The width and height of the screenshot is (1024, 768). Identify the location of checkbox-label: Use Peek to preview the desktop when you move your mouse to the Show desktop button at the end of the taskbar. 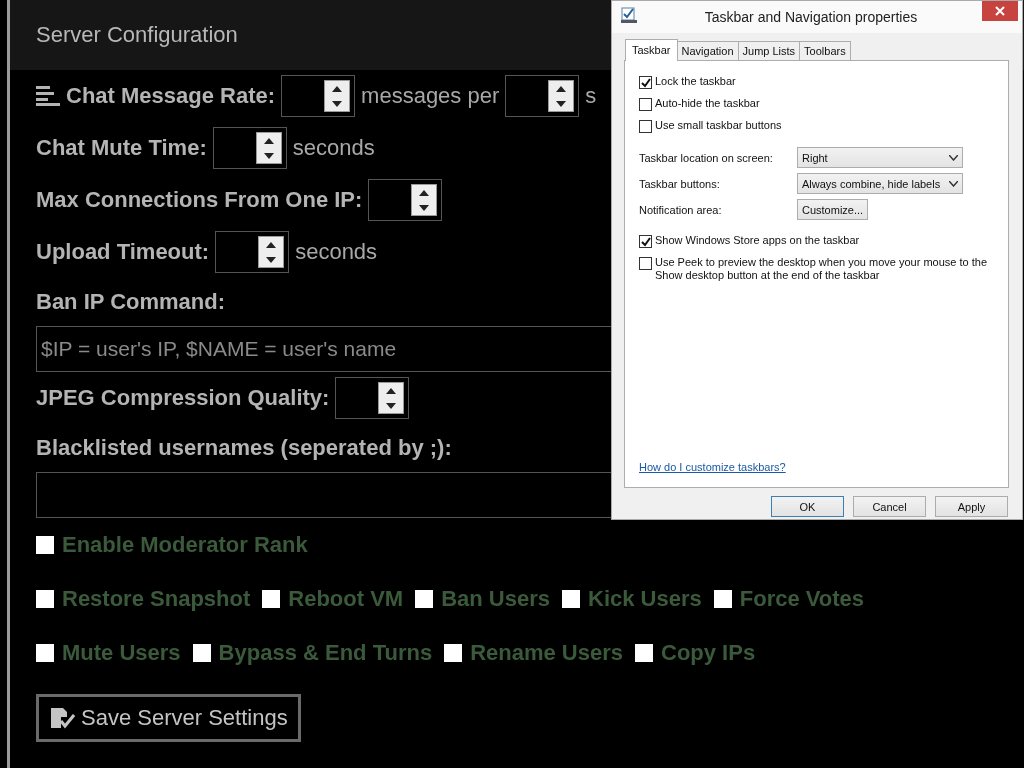
(821, 269).